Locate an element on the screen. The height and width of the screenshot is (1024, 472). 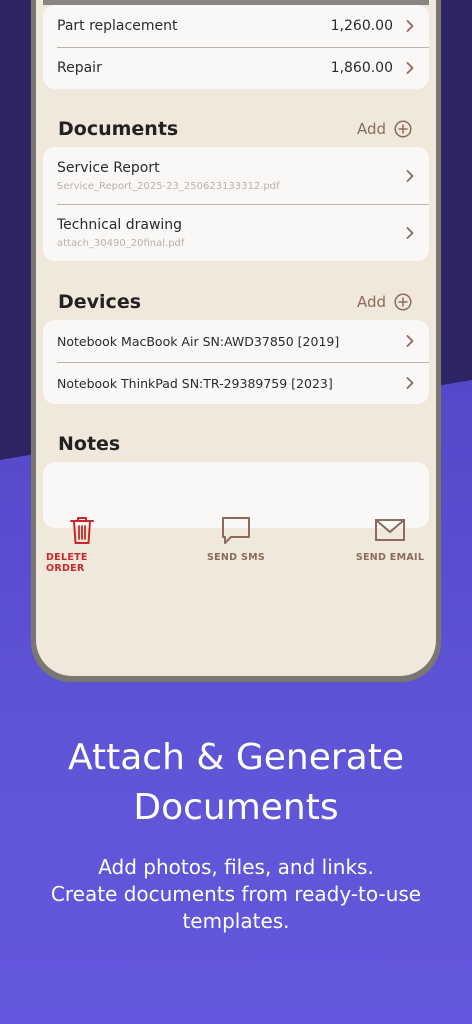
cost-label: Part replacement is located at coordinates (117, 26).